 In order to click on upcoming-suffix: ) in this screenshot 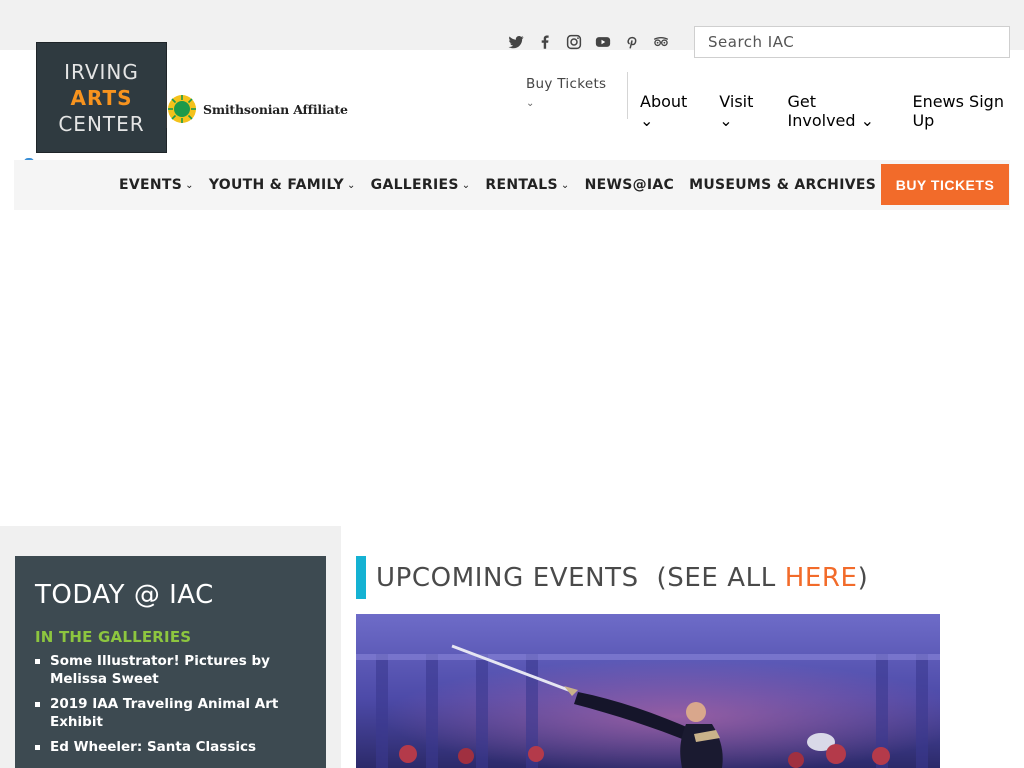, I will do `click(863, 577)`.